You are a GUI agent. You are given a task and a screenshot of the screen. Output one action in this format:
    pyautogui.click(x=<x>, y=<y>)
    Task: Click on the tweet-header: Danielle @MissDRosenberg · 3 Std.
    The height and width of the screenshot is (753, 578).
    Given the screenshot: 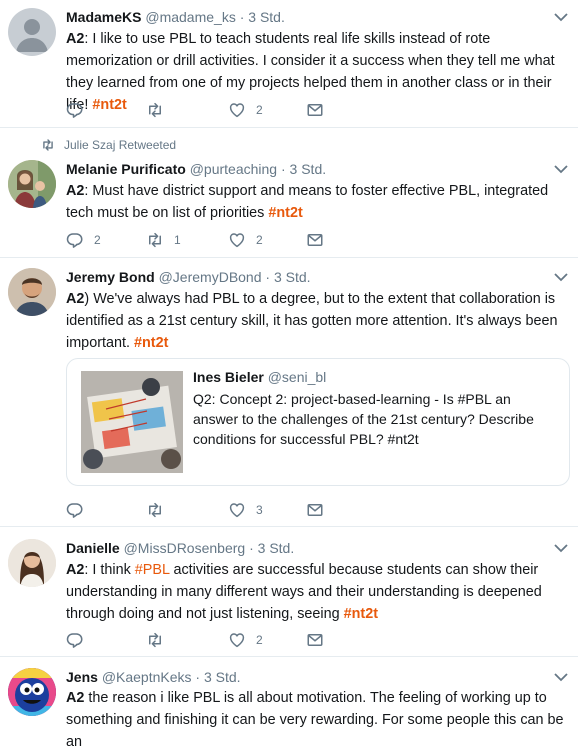 What is the action you would take?
    pyautogui.click(x=180, y=548)
    